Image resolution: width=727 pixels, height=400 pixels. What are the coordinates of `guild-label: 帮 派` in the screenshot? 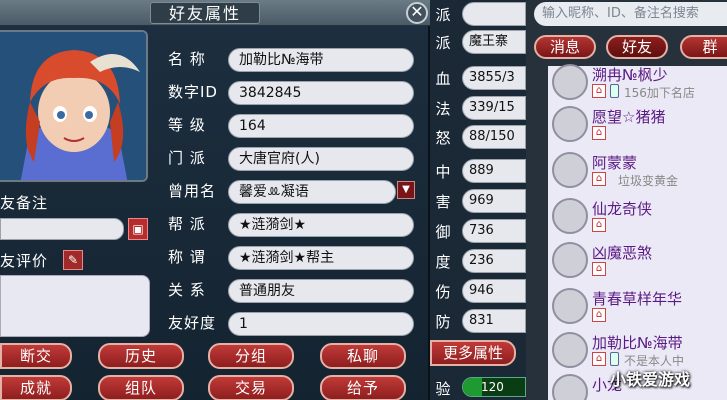 It's located at (187, 224).